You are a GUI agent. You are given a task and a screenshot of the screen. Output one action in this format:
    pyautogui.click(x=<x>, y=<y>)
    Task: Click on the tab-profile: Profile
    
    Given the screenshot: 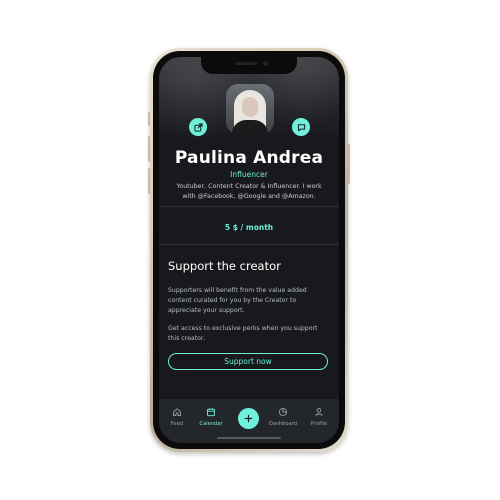 What is the action you would take?
    pyautogui.click(x=319, y=421)
    